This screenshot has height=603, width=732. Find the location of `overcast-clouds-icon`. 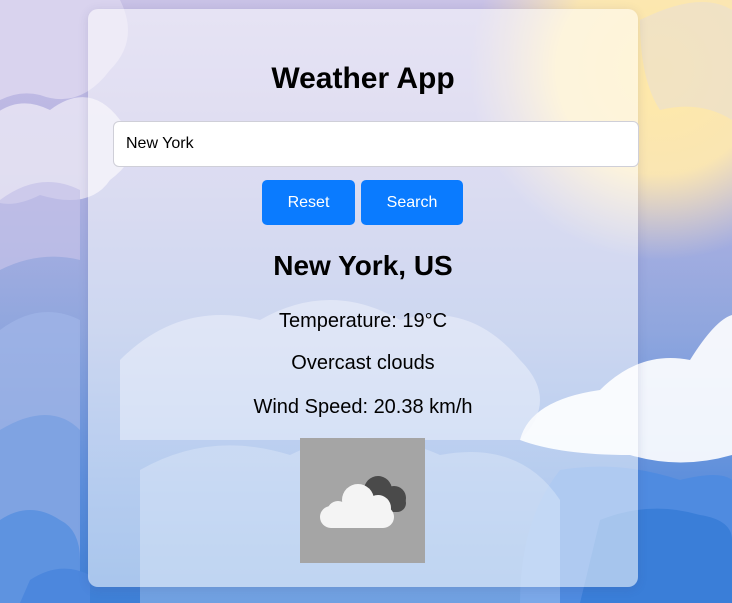

overcast-clouds-icon is located at coordinates (362, 500).